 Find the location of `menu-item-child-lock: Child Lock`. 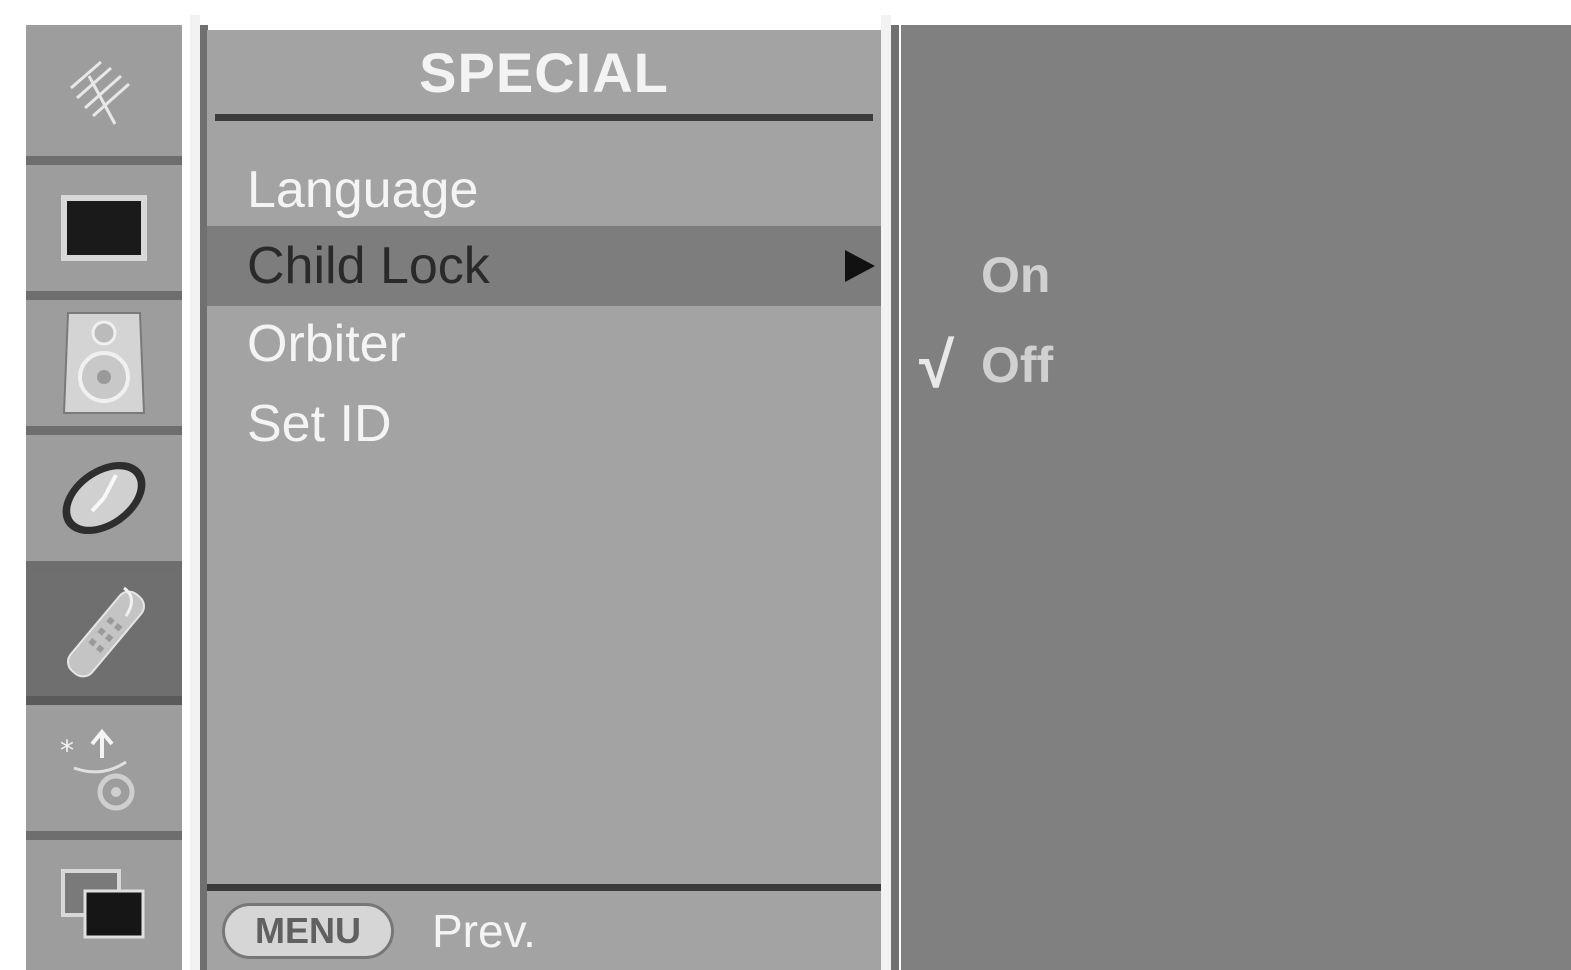

menu-item-child-lock: Child Lock is located at coordinates (544, 266).